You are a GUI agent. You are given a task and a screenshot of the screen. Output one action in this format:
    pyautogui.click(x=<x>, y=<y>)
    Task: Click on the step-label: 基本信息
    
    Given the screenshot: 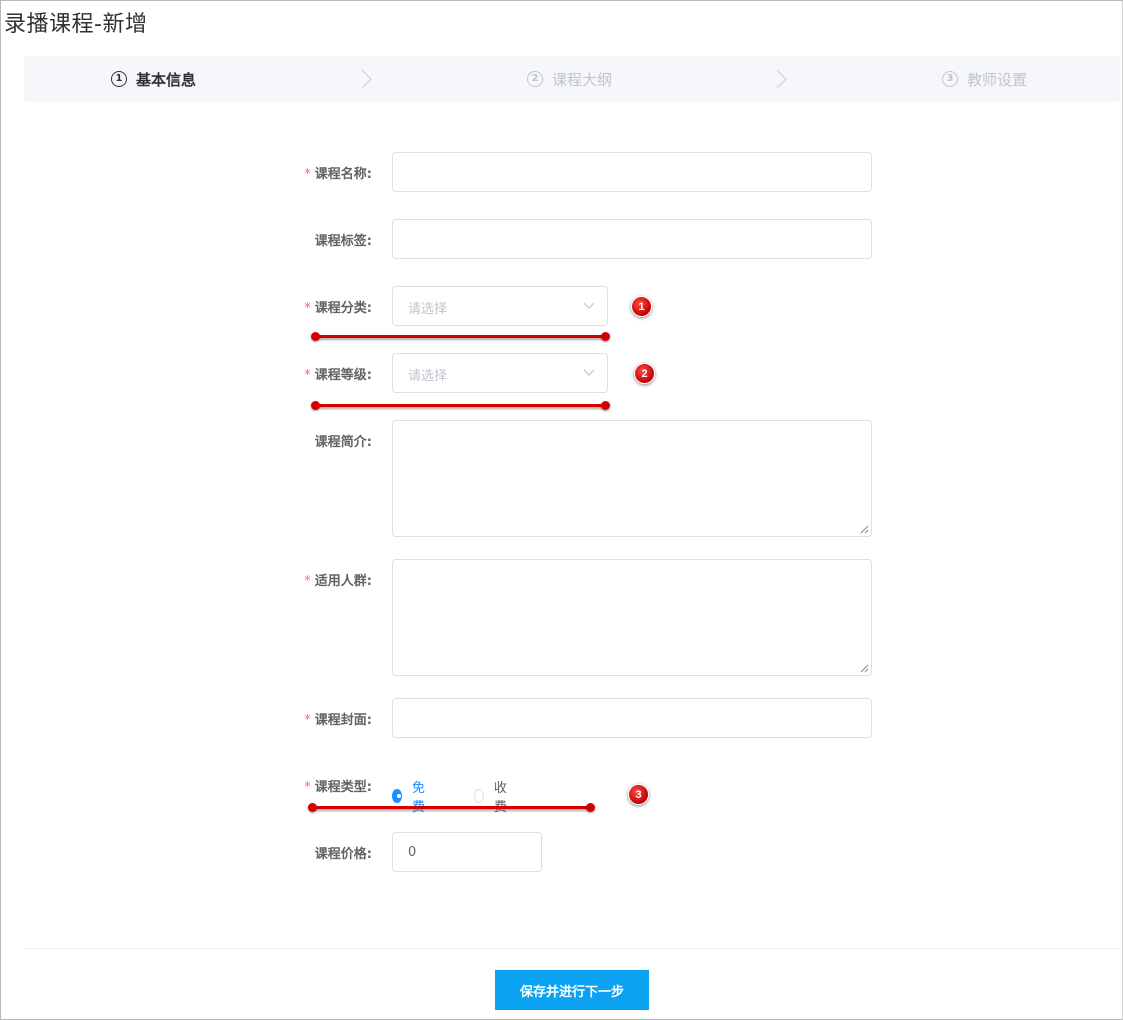 What is the action you would take?
    pyautogui.click(x=166, y=79)
    